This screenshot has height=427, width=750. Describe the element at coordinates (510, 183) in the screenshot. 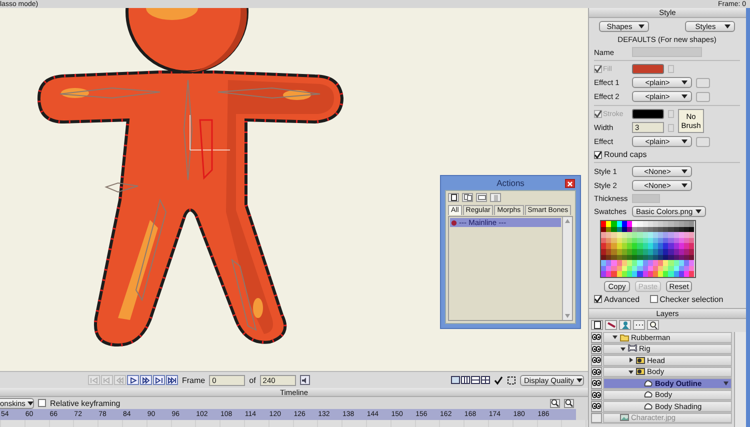

I see `window-title: Actions` at that location.